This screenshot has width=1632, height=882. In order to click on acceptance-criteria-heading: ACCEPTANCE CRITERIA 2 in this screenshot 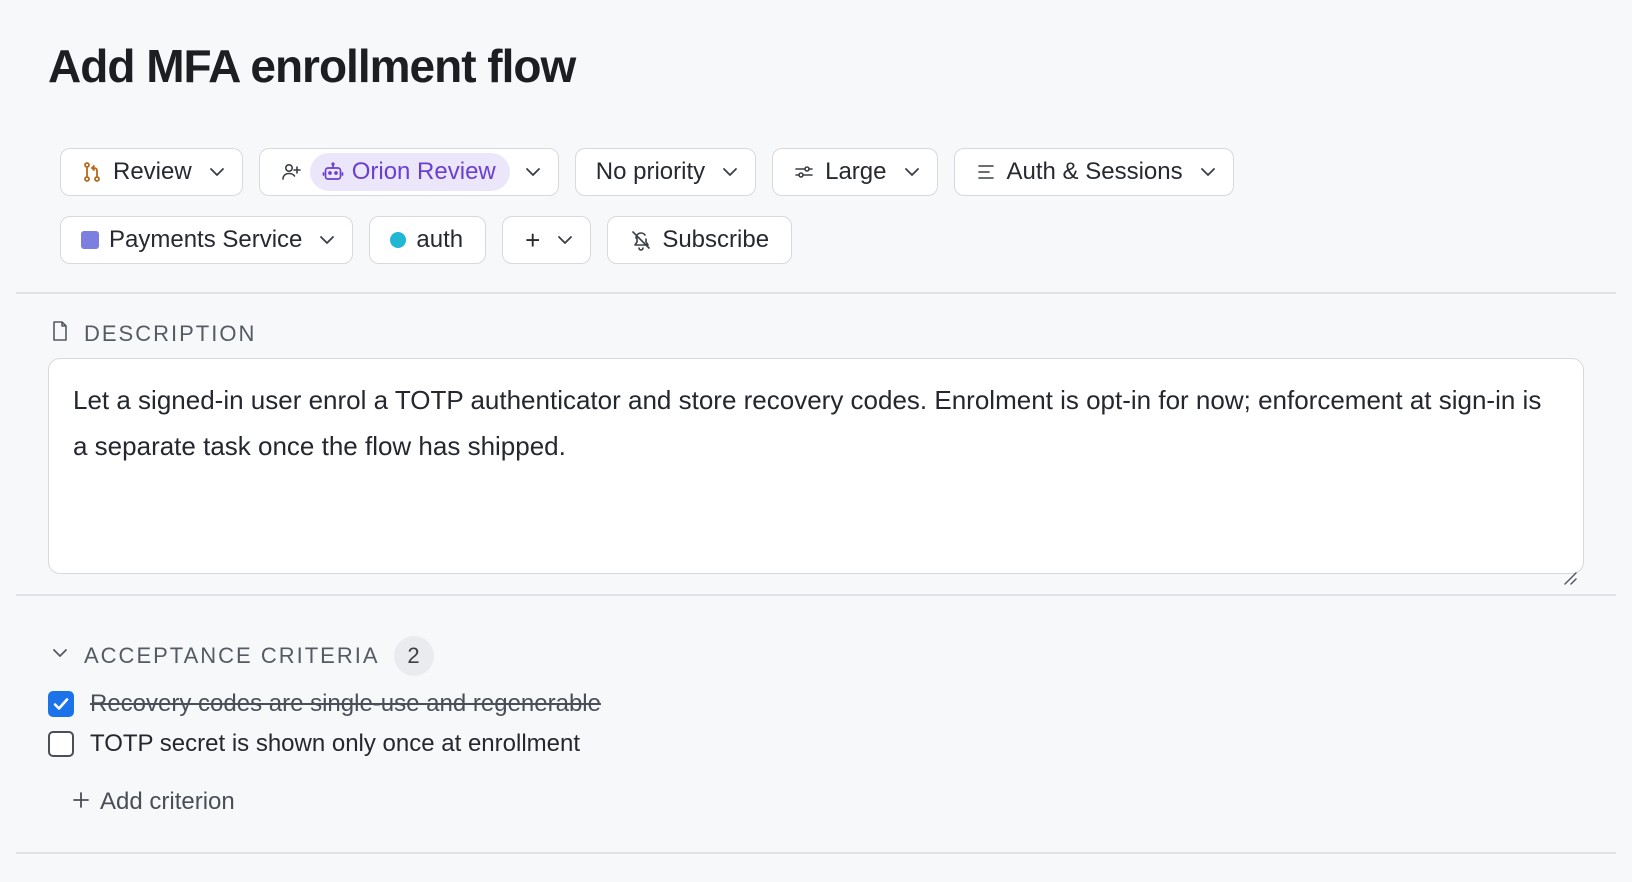, I will do `click(242, 656)`.